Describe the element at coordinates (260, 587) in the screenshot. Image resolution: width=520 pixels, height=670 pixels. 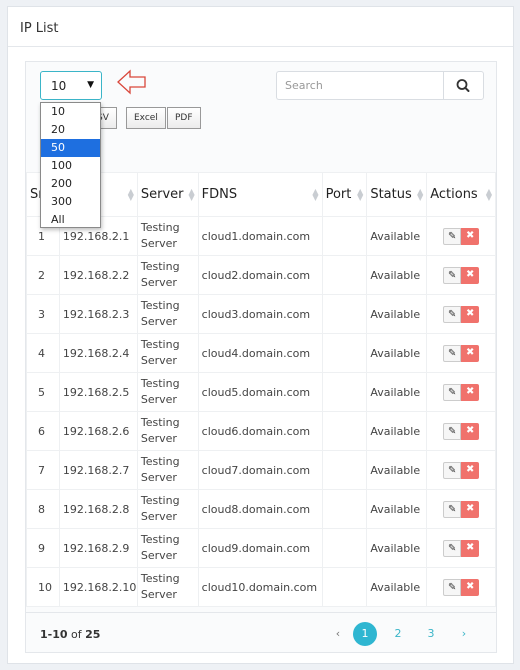
I see `cell-fdns: cloud10.domain.com` at that location.